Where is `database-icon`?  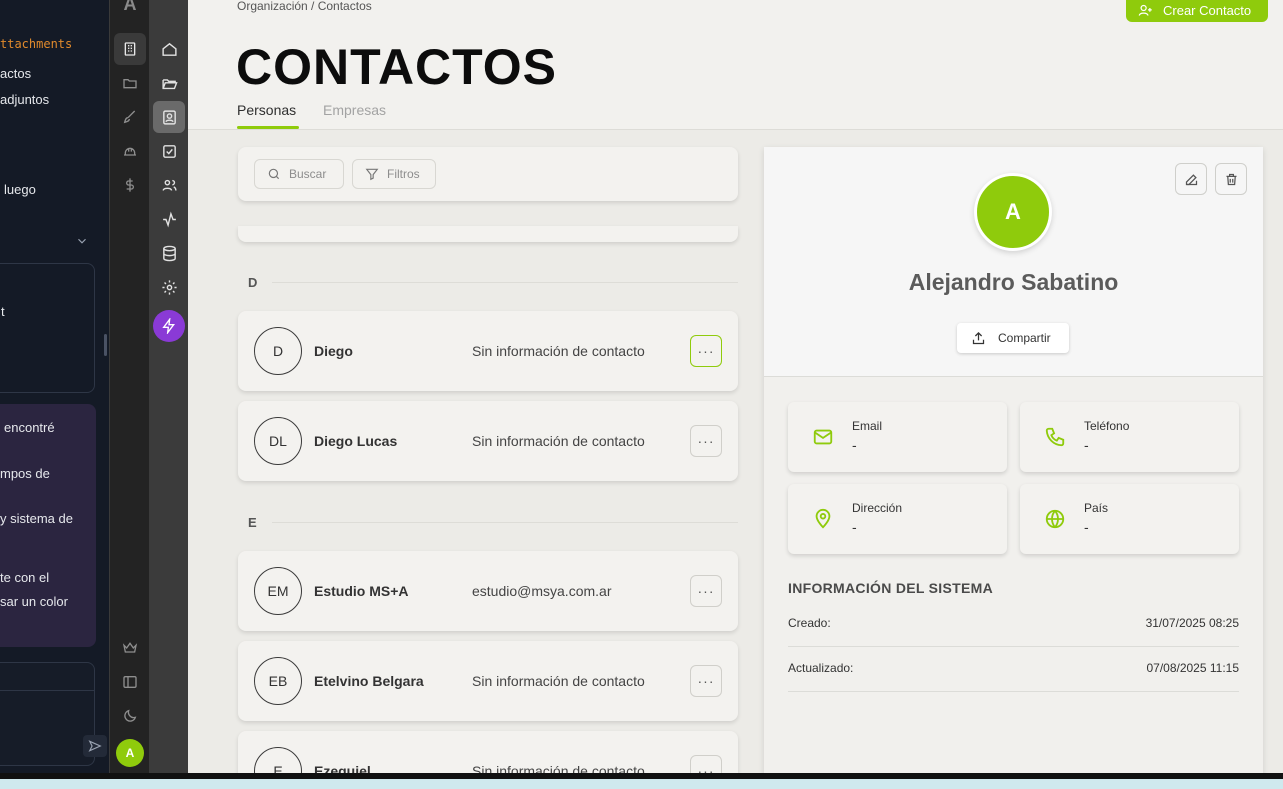
database-icon is located at coordinates (169, 253).